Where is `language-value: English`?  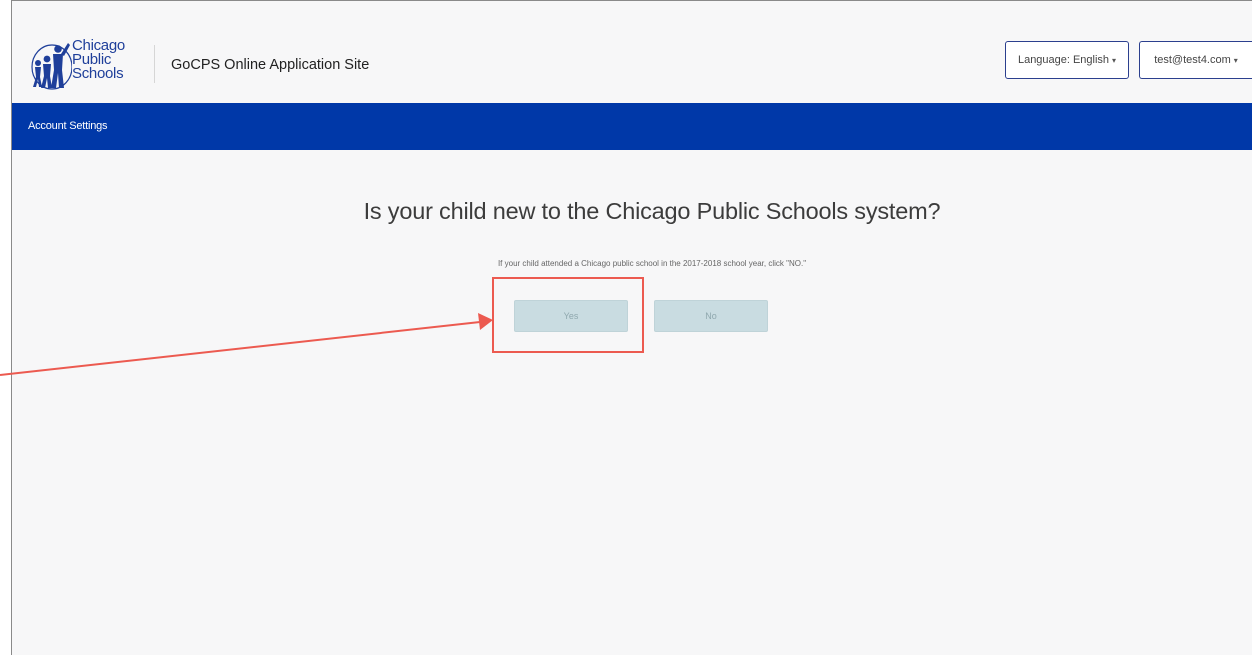 language-value: English is located at coordinates (1091, 60).